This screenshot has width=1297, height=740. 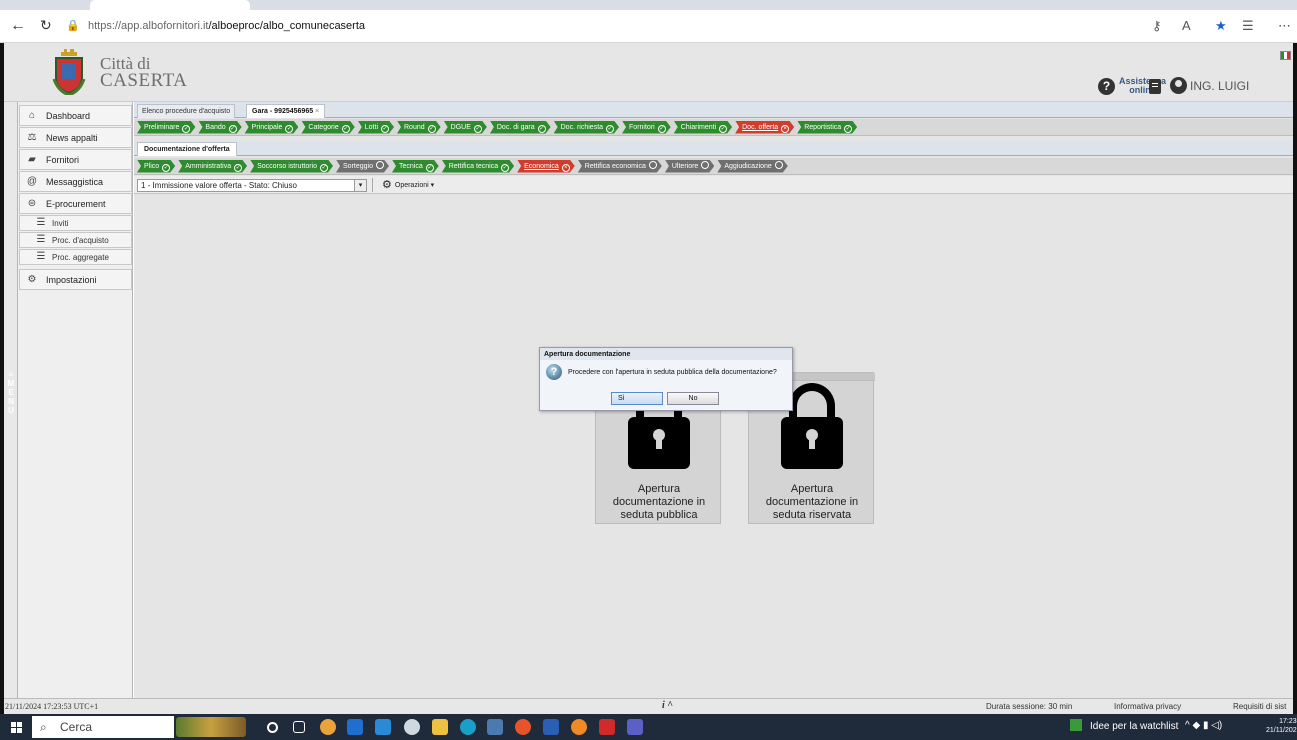 I want to click on mail-icon, so click(x=383, y=727).